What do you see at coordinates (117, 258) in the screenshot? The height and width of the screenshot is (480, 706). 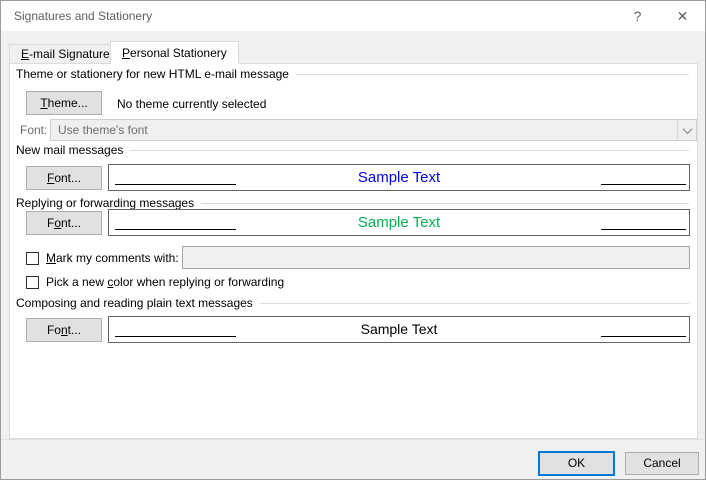 I see `mark-comments-label-rest: ark my comments with:` at bounding box center [117, 258].